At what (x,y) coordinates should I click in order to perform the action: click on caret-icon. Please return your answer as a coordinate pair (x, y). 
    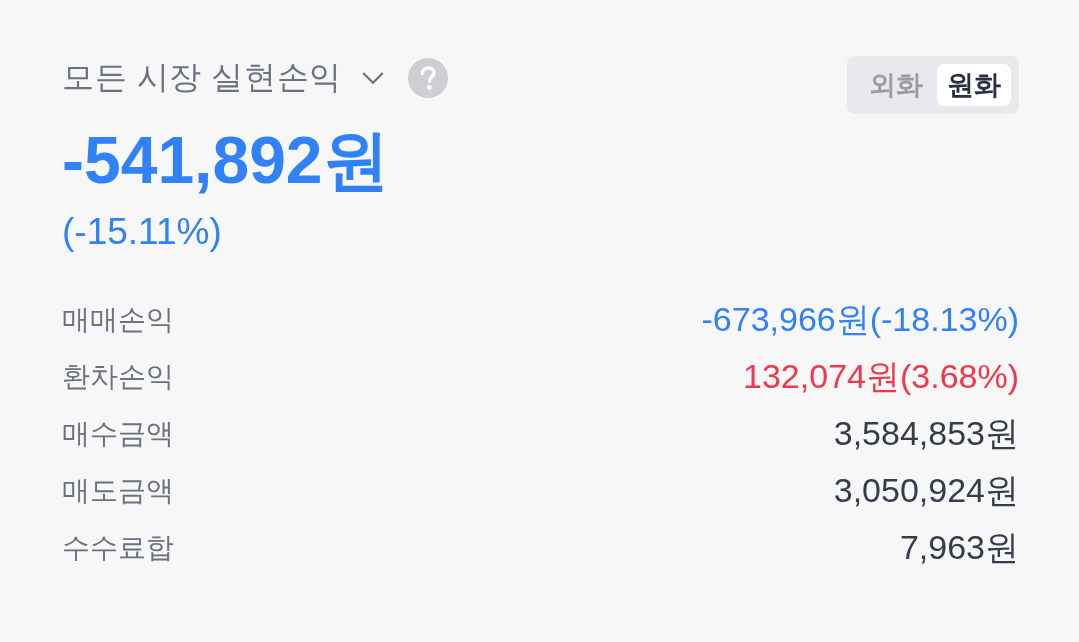
    Looking at the image, I should click on (372, 78).